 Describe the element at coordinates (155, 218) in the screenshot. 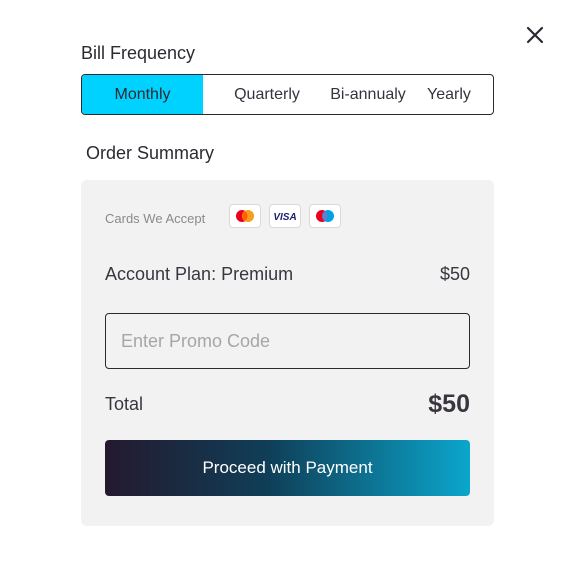

I see `cards-accepted-label: Cards We Accept` at that location.